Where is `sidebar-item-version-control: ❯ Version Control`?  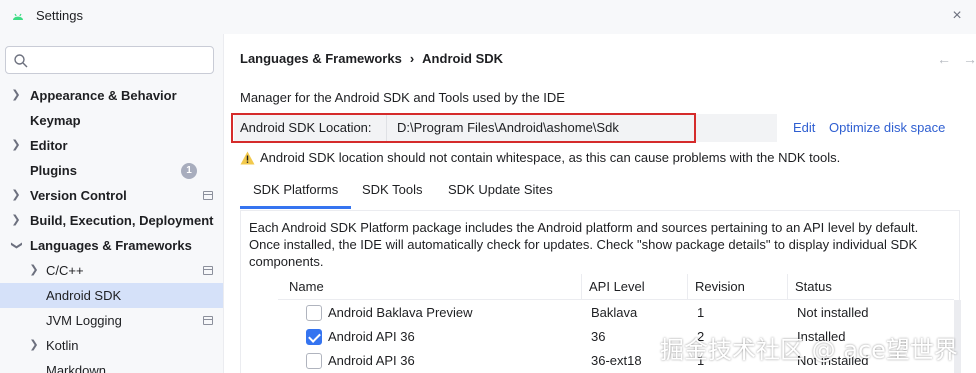 sidebar-item-version-control: ❯ Version Control is located at coordinates (111, 195).